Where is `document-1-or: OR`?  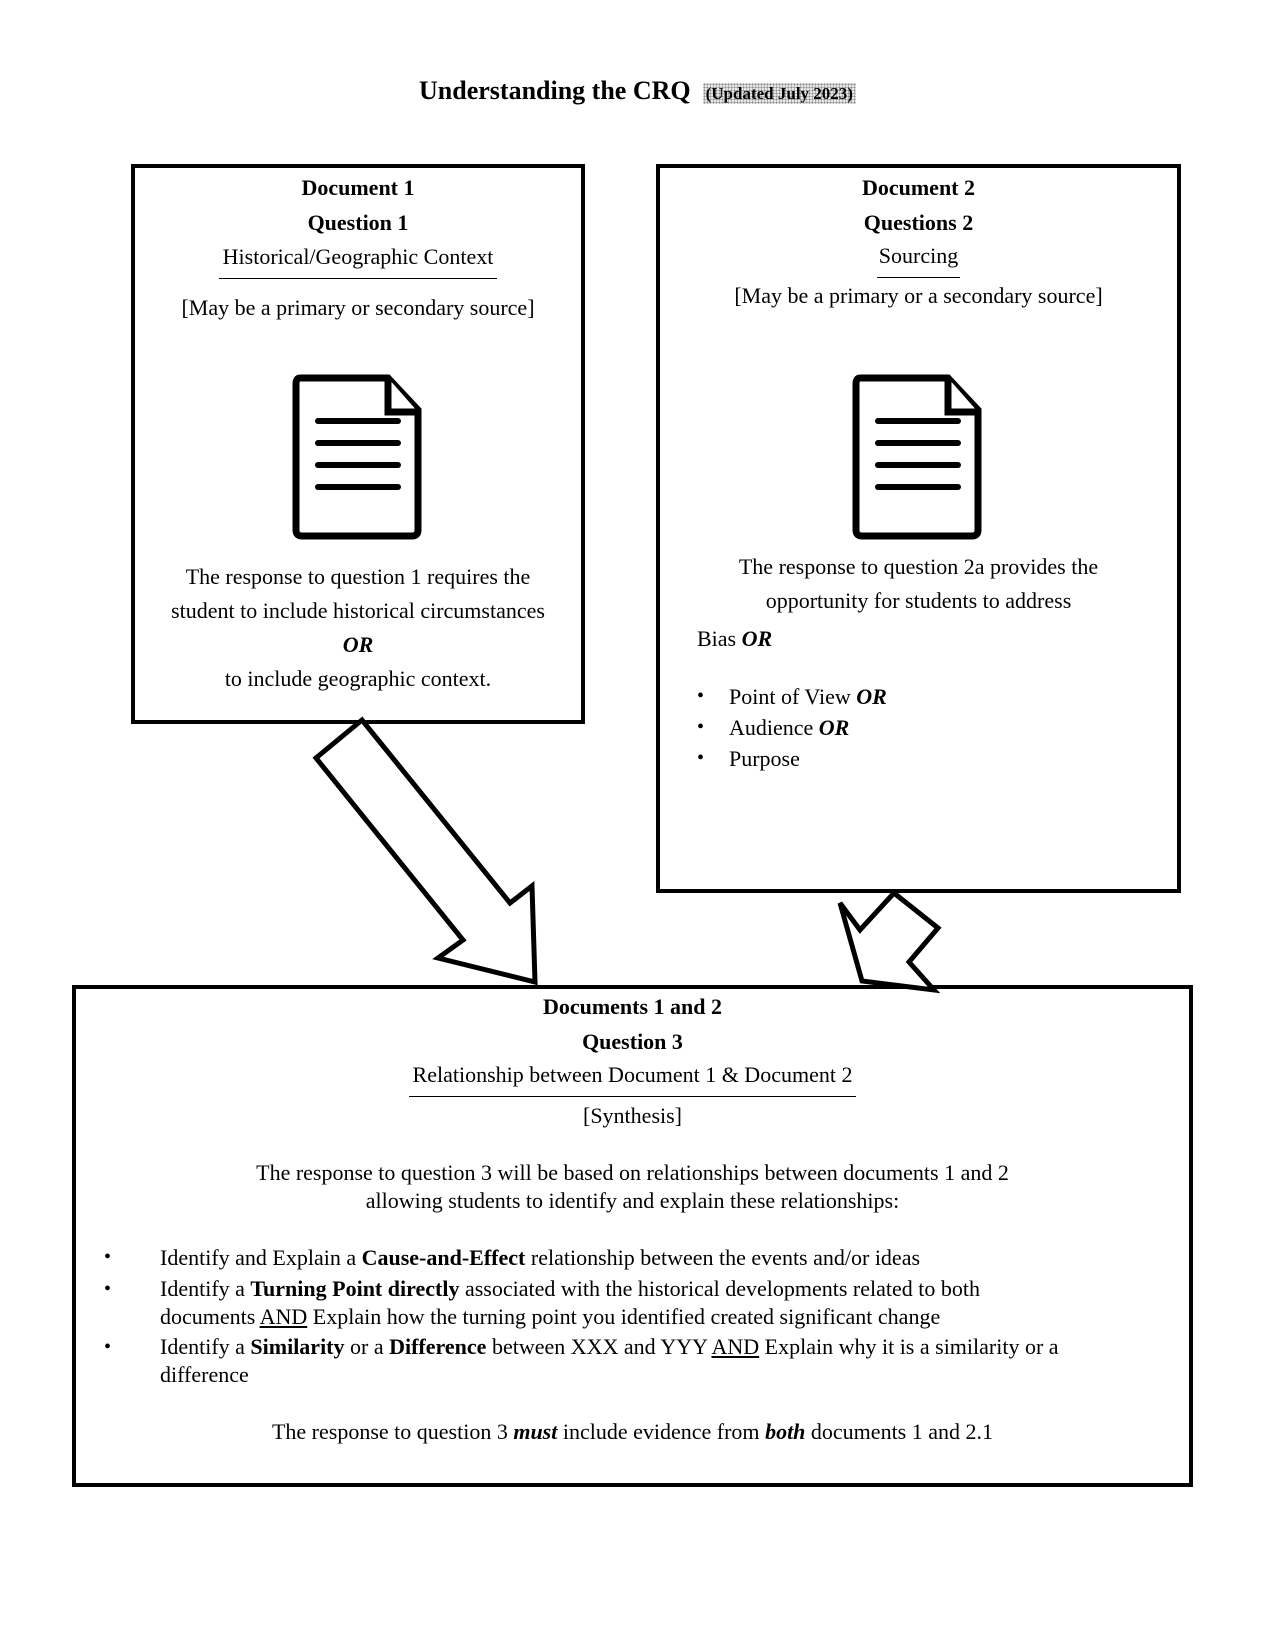 document-1-or: OR is located at coordinates (358, 644).